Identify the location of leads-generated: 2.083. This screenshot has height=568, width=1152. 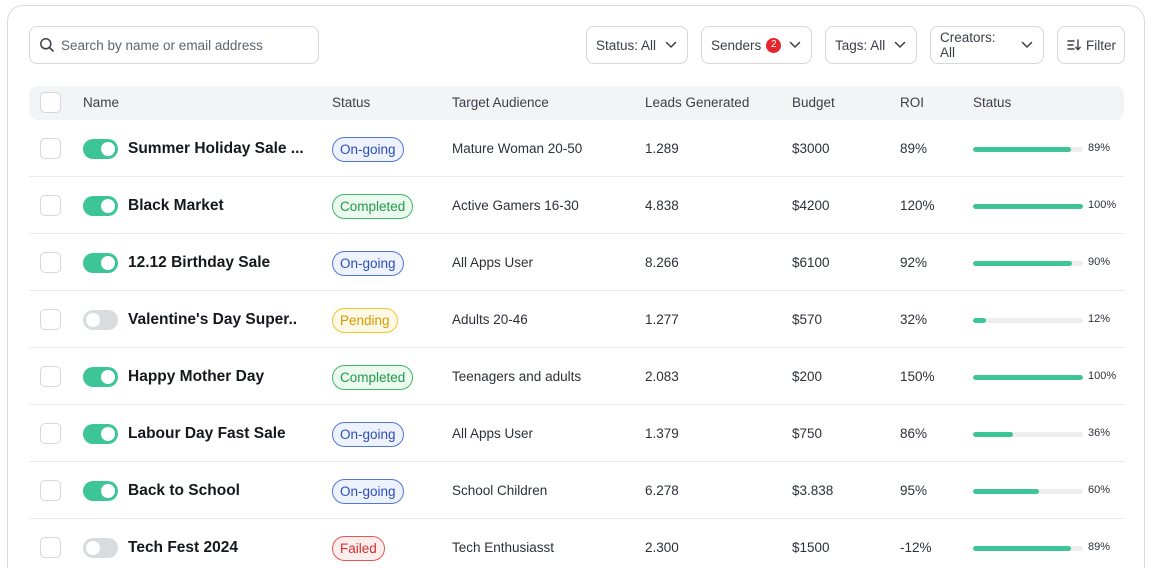
(662, 376).